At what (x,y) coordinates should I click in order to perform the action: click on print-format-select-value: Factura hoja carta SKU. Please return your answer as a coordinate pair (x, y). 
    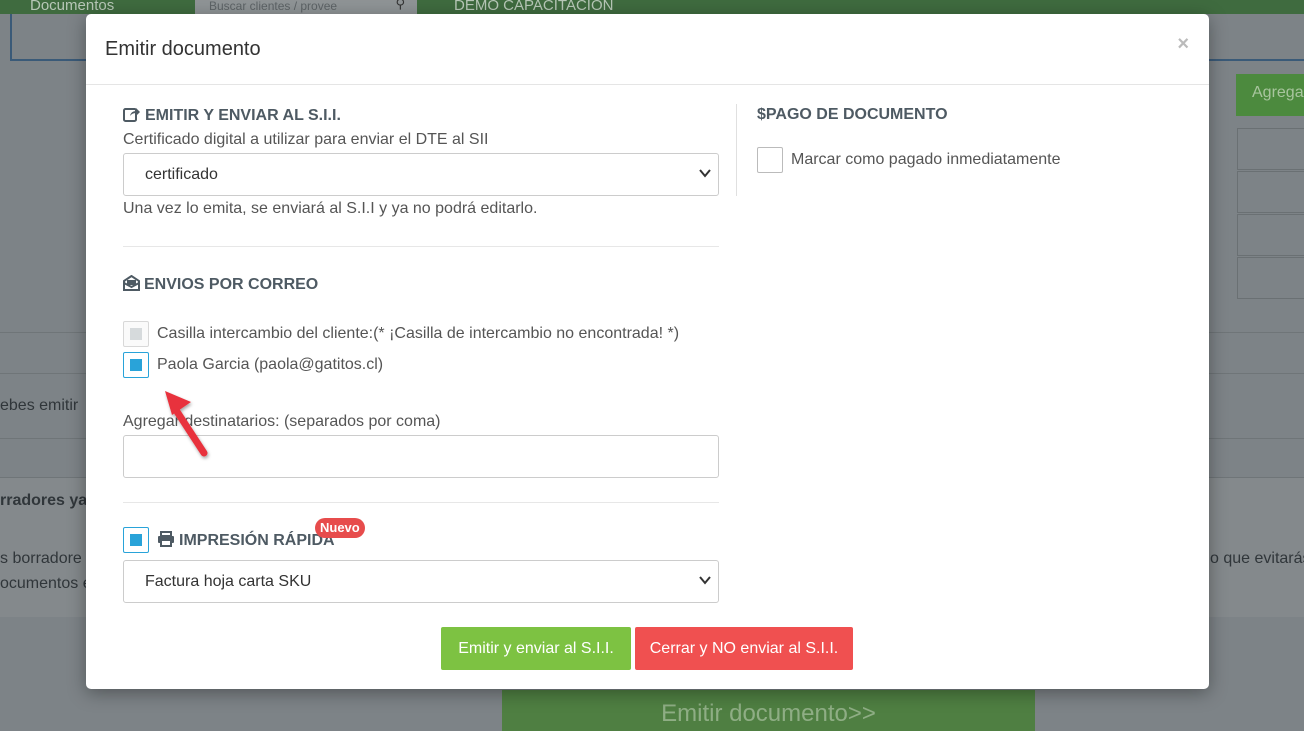
    Looking at the image, I should click on (228, 581).